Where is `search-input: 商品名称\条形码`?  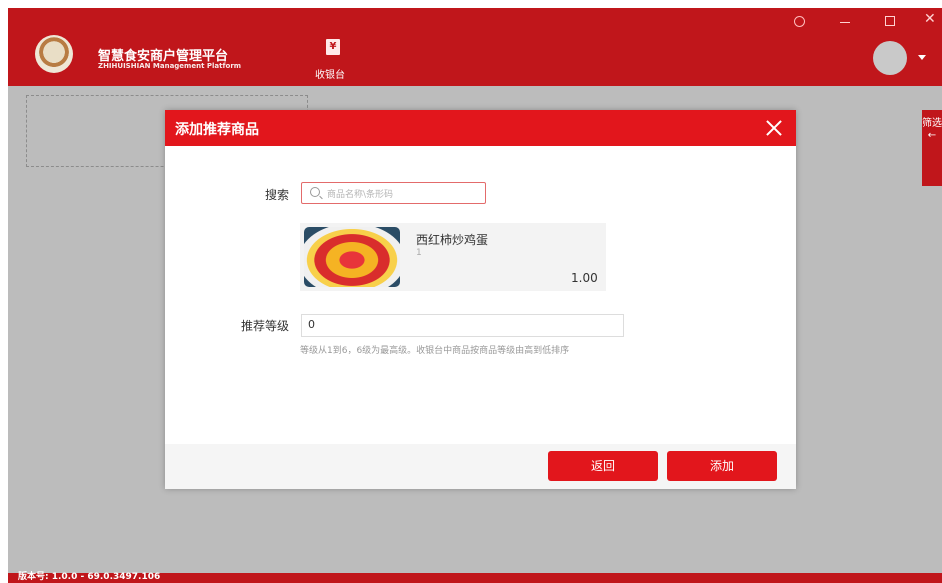 search-input: 商品名称\条形码 is located at coordinates (393, 193).